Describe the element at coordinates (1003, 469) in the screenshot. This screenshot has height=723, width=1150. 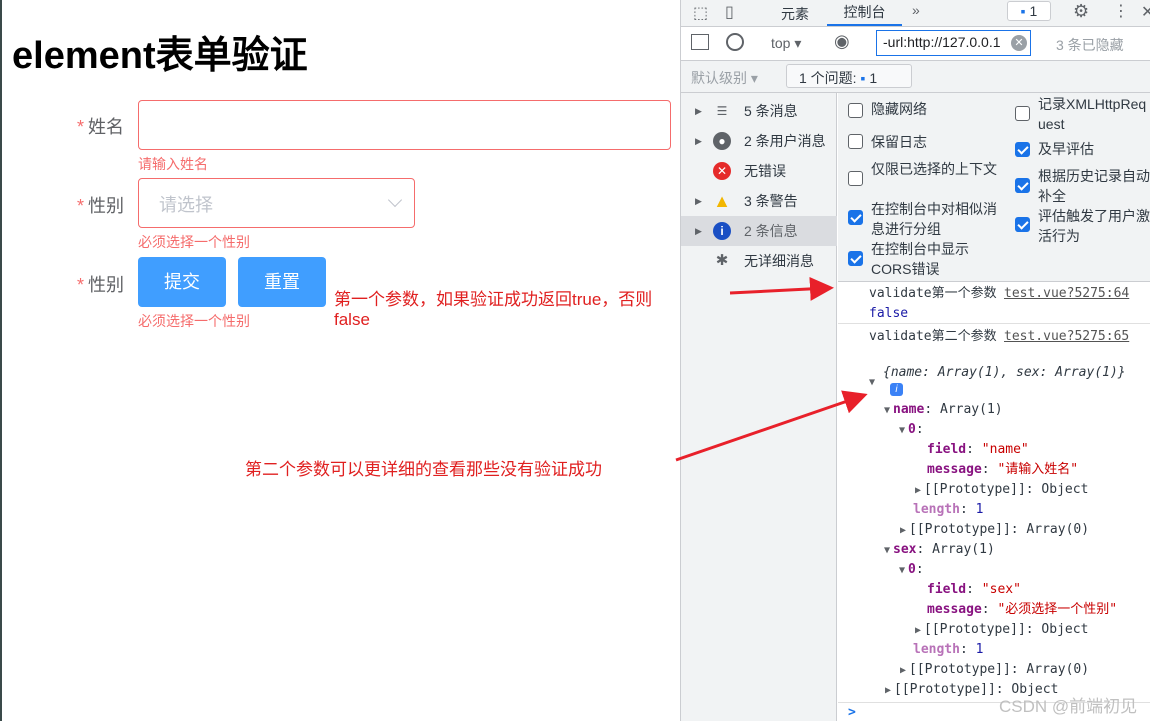
I see `tree-message: message: "请输入姓名"` at that location.